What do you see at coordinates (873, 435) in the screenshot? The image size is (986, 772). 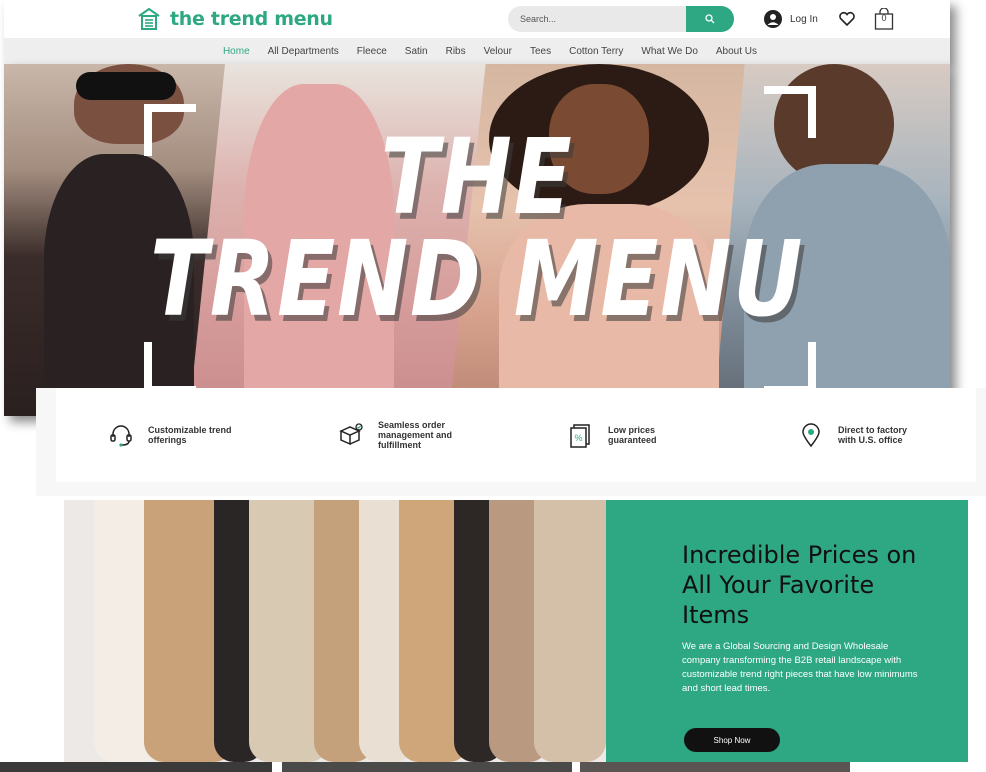 I see `feature-text: Direct to factory with U.S. office` at bounding box center [873, 435].